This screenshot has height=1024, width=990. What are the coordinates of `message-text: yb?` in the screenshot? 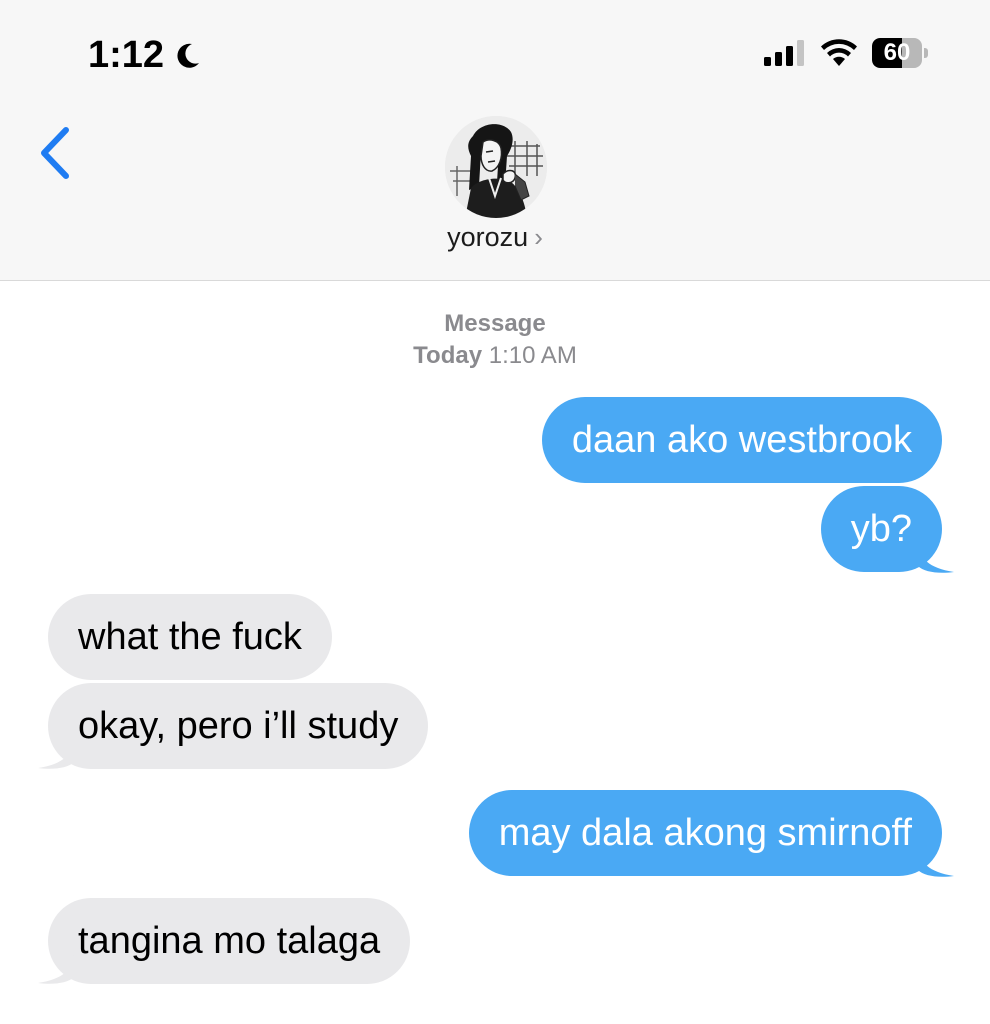 It's located at (881, 529).